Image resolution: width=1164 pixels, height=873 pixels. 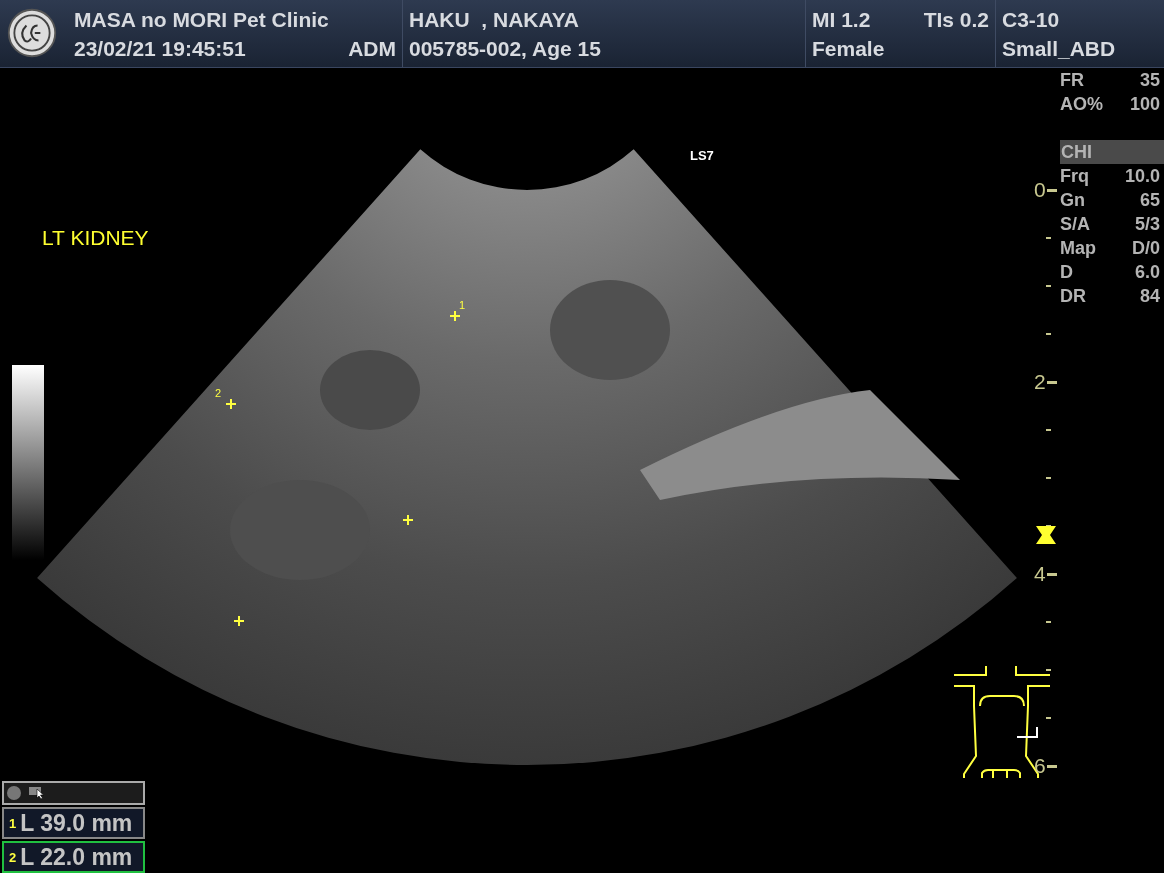 What do you see at coordinates (494, 19) in the screenshot?
I see `patient-name: HAKU , NAKAYA` at bounding box center [494, 19].